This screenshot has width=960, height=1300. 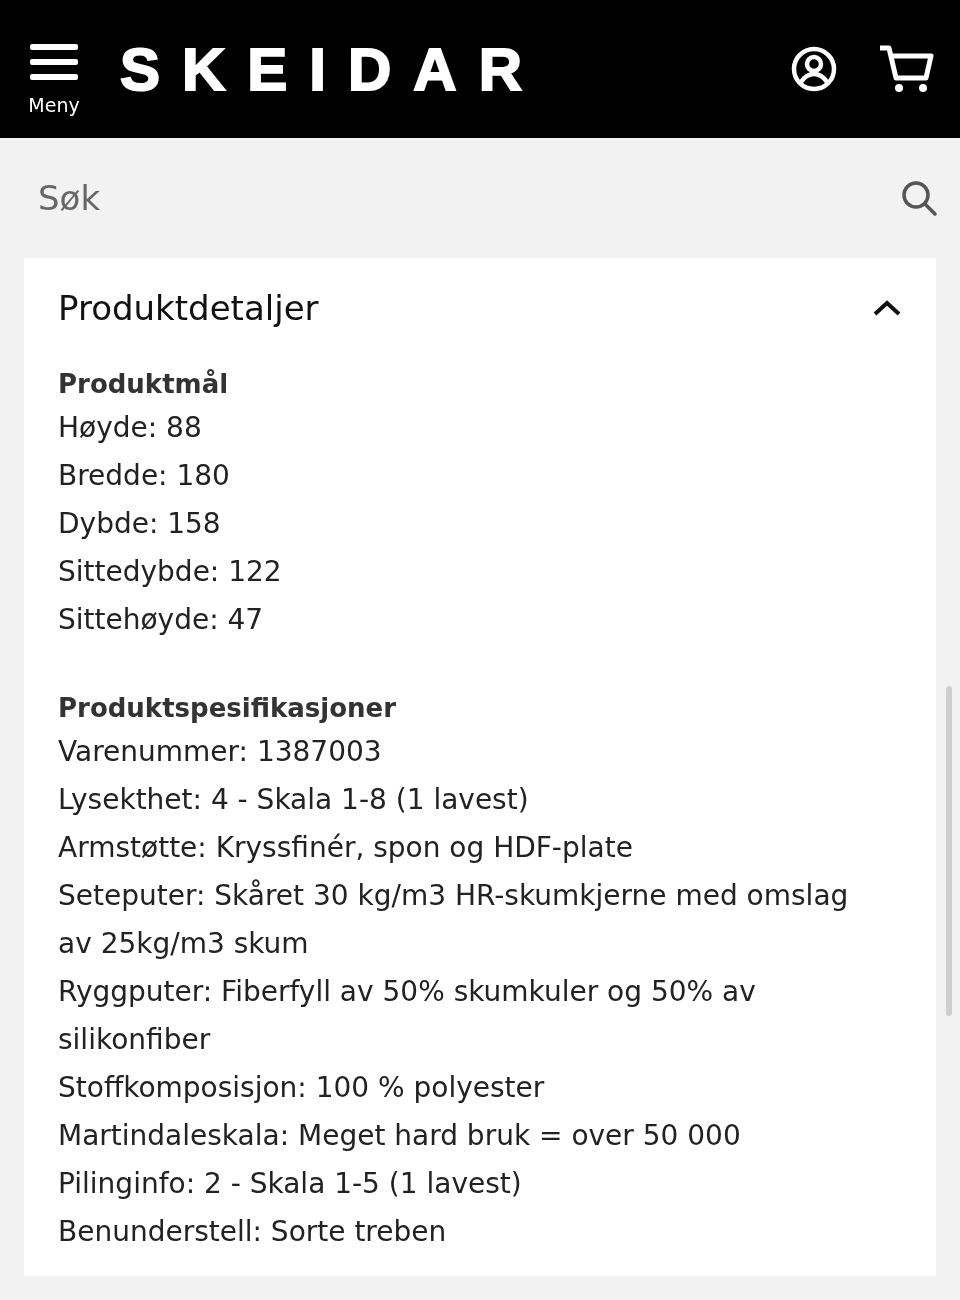 I want to click on spec-text: Bredde: 180, so click(x=144, y=476).